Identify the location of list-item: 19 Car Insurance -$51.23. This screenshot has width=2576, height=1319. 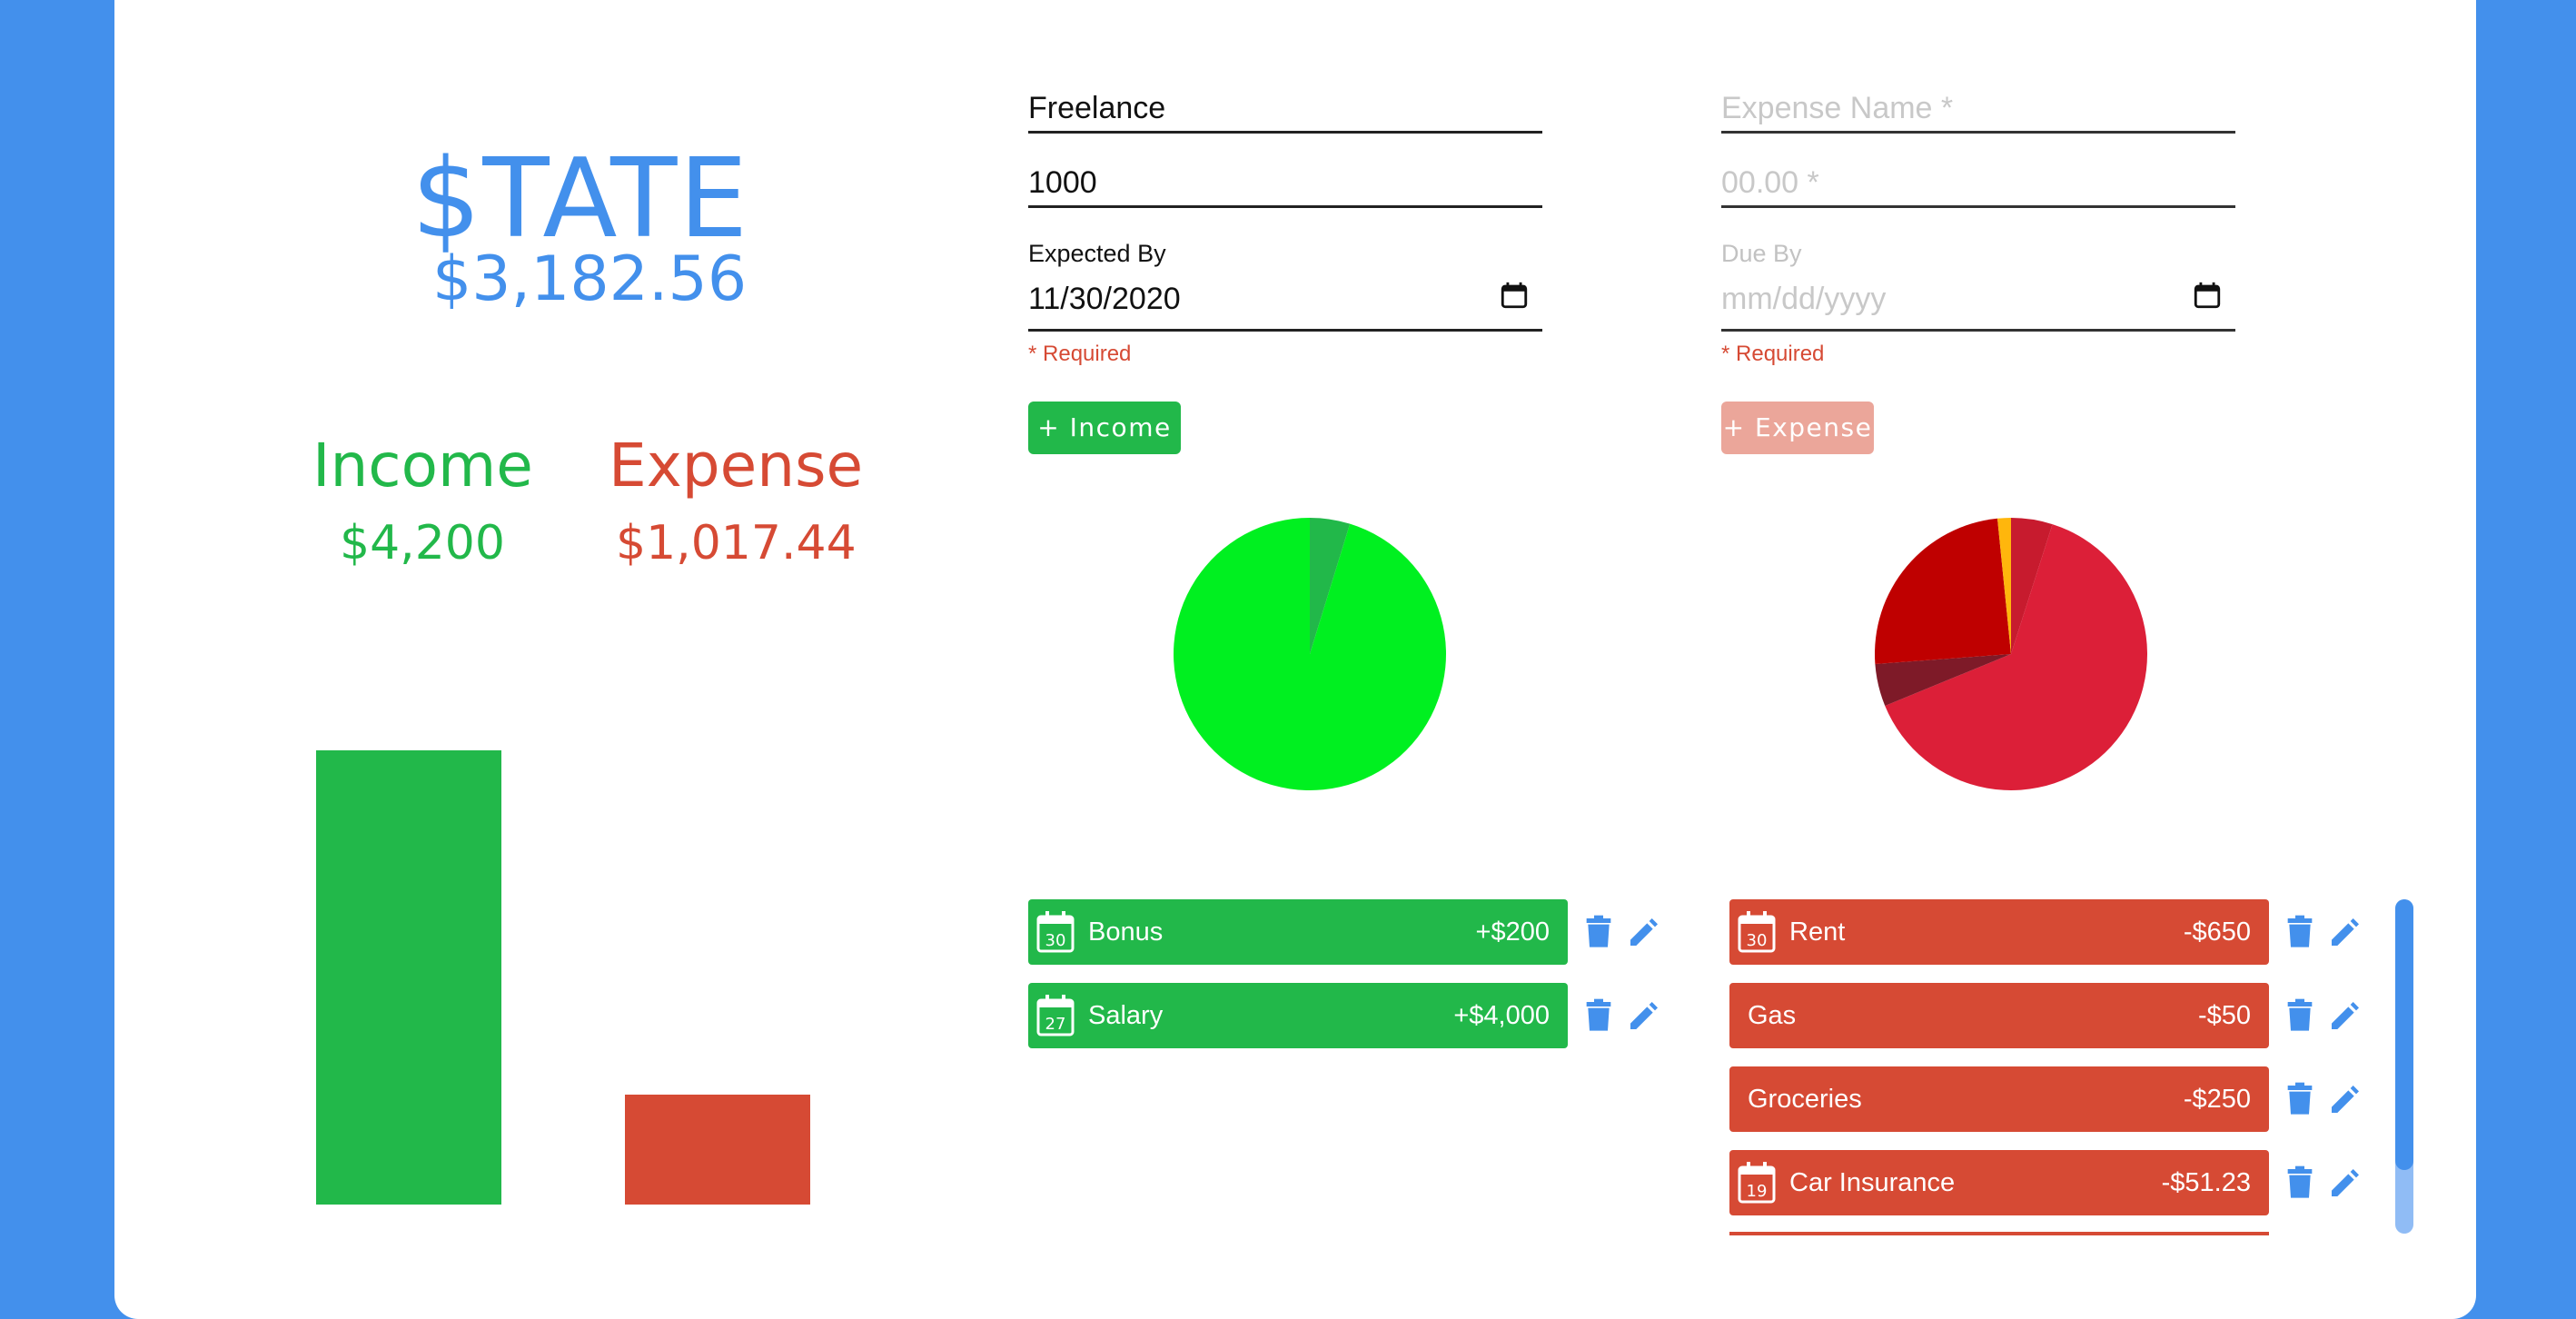
(1999, 1182).